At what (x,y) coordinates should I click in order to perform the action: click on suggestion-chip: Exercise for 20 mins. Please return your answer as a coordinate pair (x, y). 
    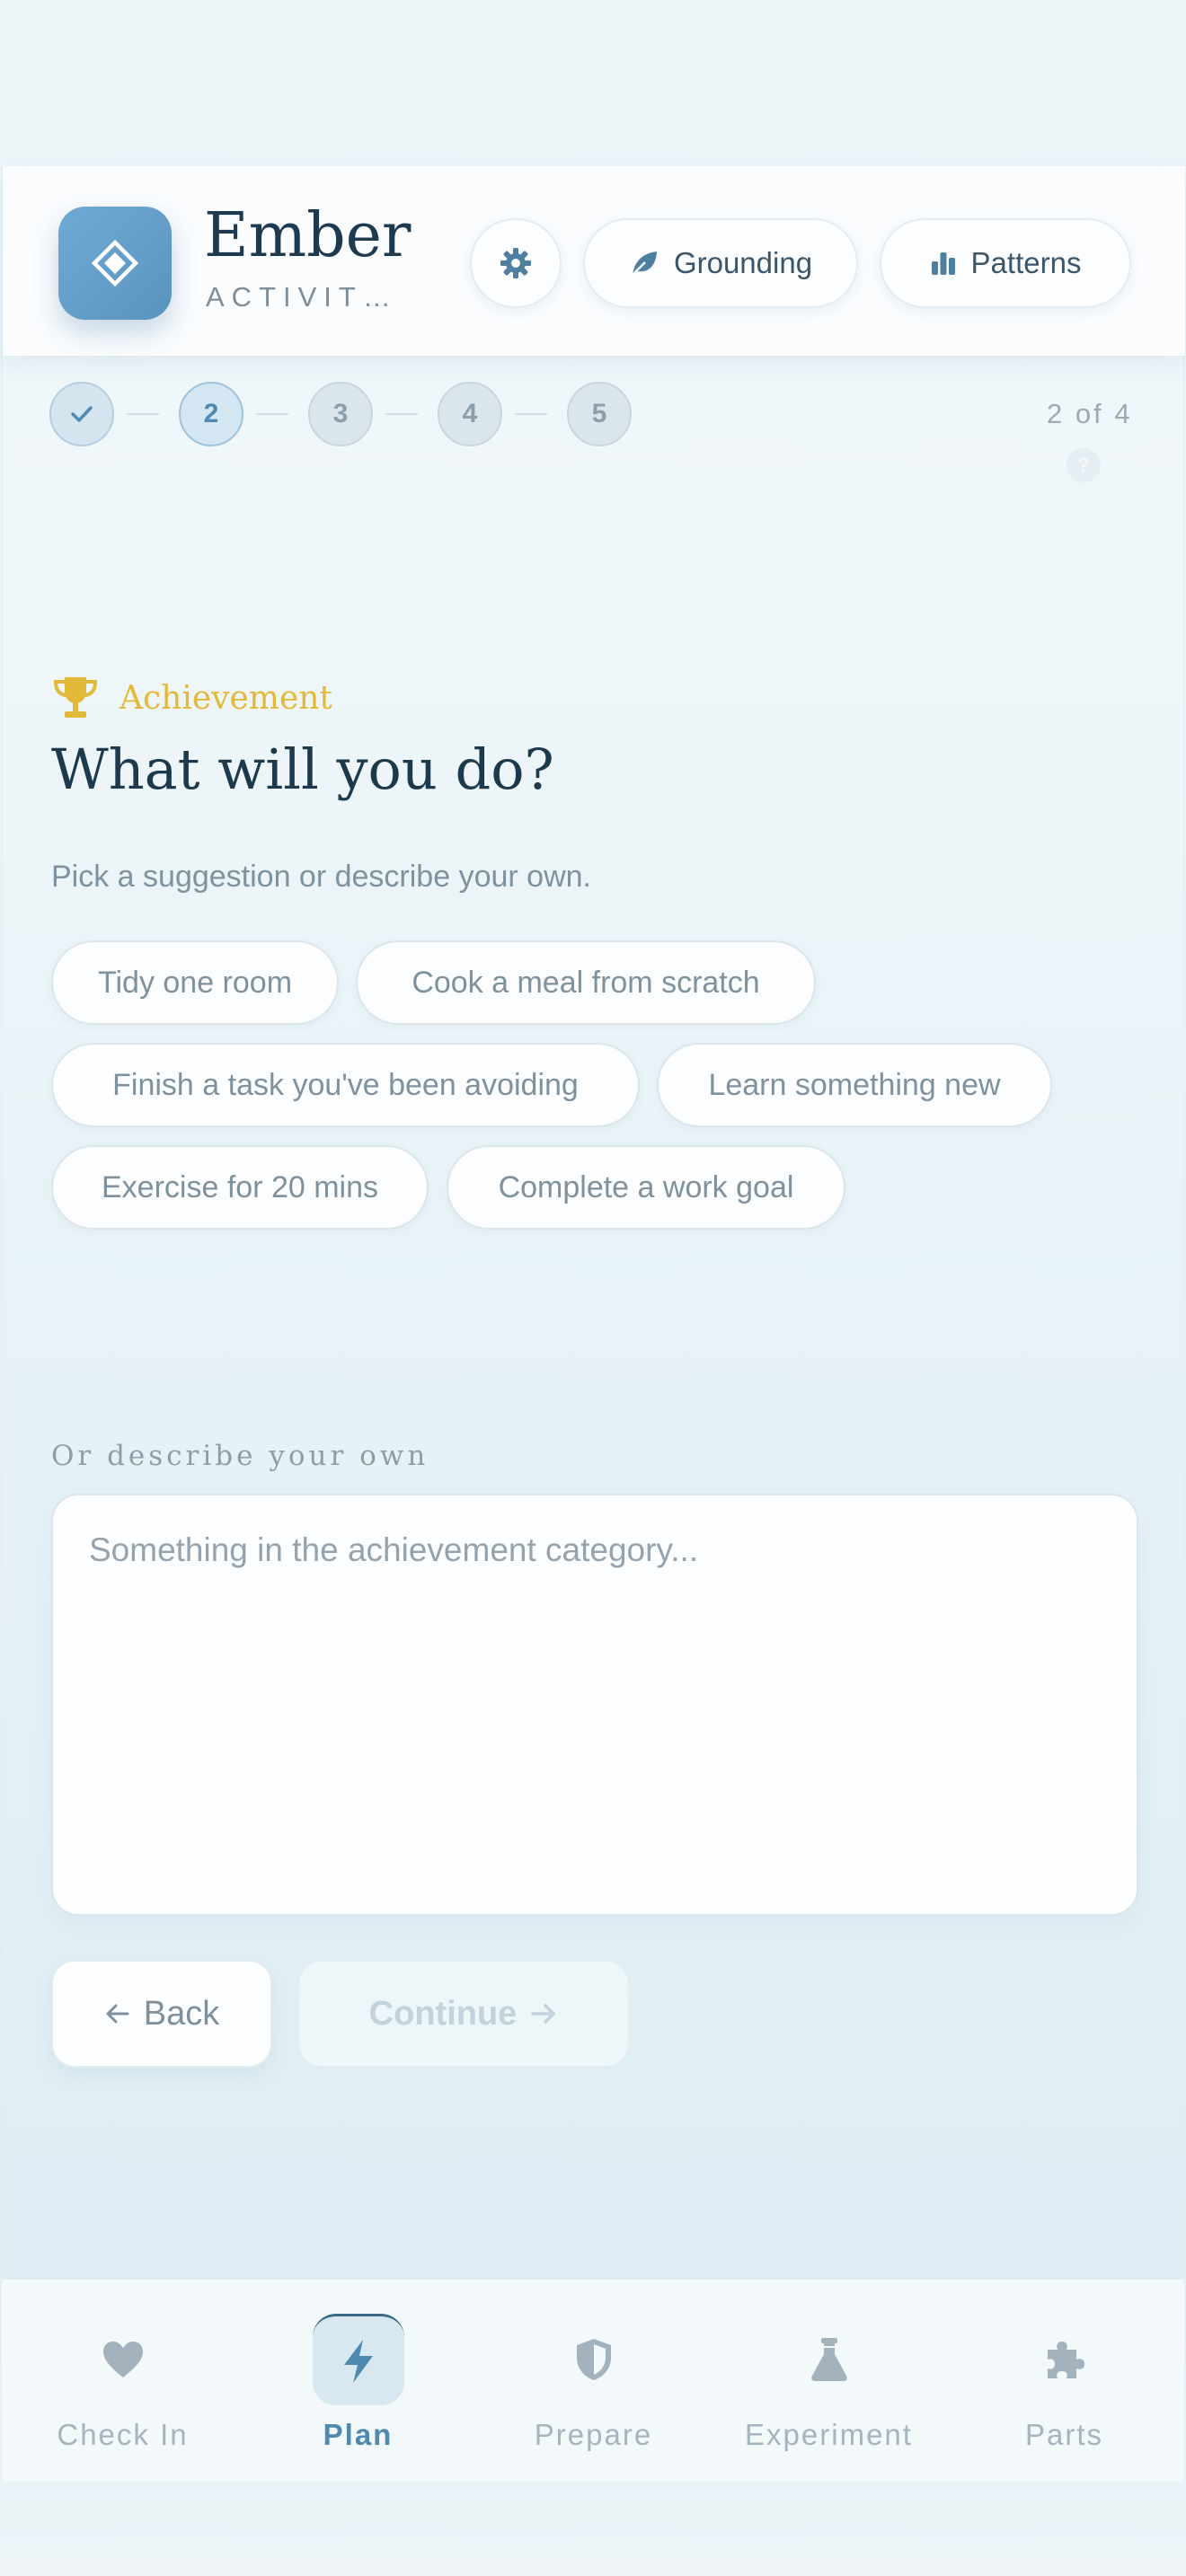
    Looking at the image, I should click on (240, 1187).